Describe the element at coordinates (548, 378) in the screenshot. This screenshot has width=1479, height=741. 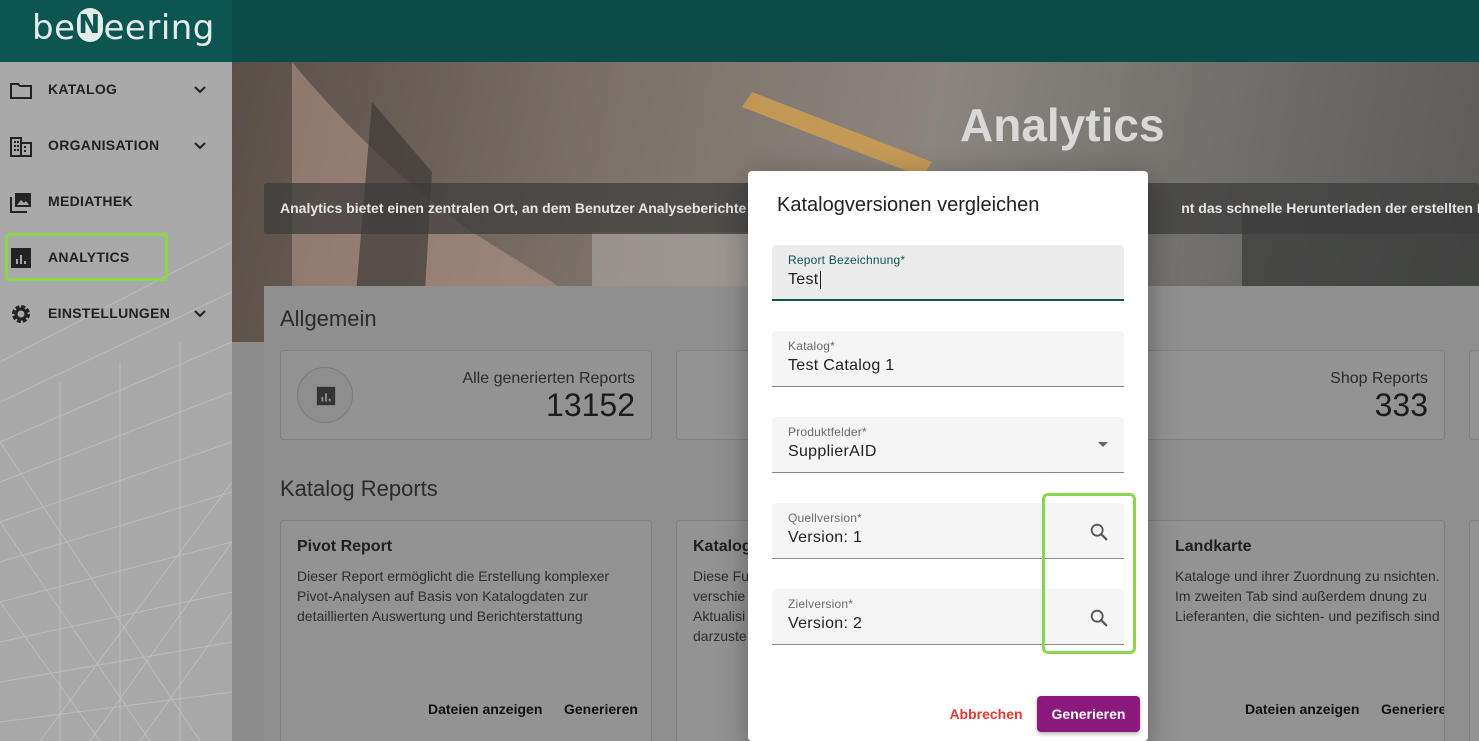
I see `stat-label: Alle generierten Reports` at that location.